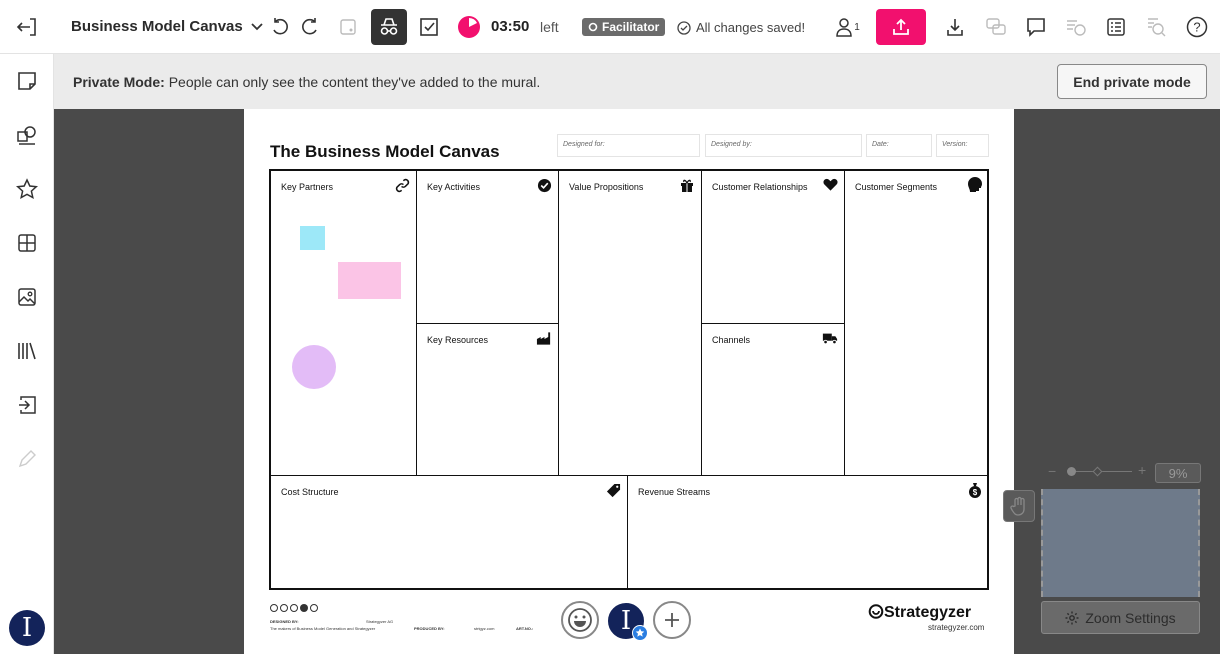 The width and height of the screenshot is (1220, 654). Describe the element at coordinates (510, 26) in the screenshot. I see `timer-value: 03:50` at that location.